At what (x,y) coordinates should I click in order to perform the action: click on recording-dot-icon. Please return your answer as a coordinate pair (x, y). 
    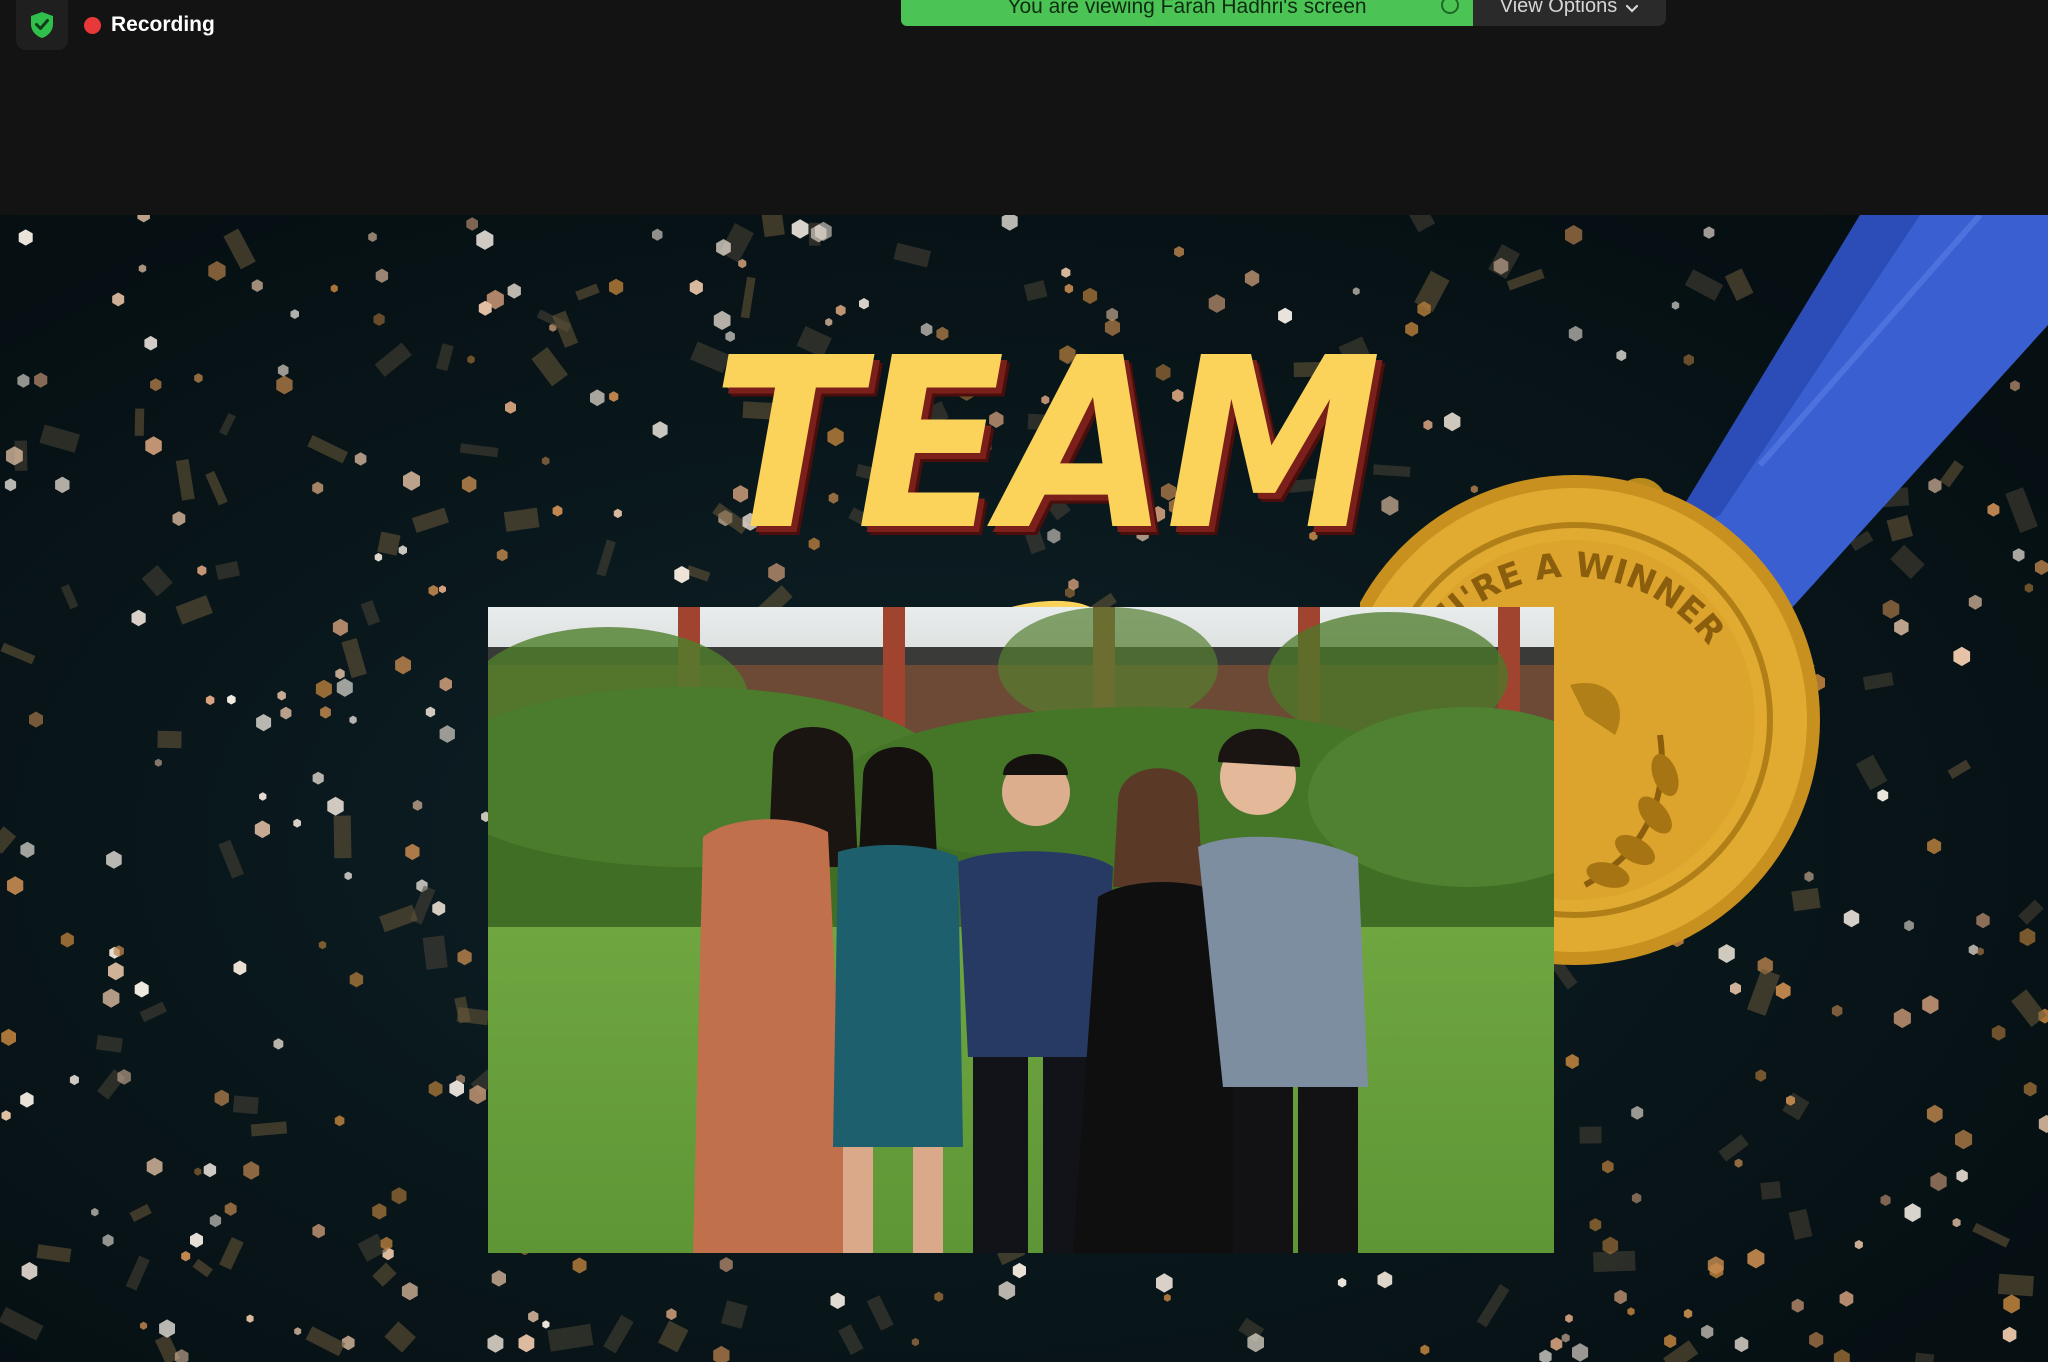
    Looking at the image, I should click on (92, 25).